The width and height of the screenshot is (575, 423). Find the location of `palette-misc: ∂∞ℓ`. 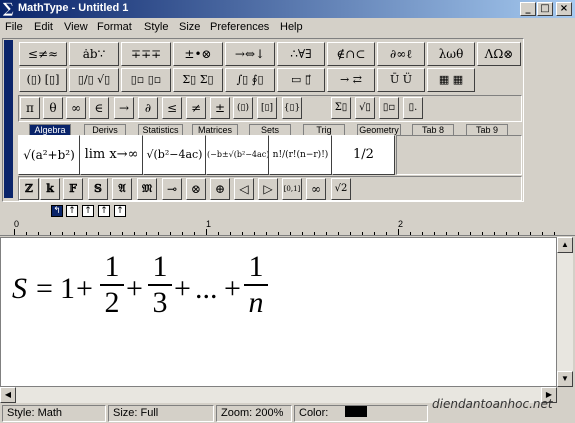

palette-misc: ∂∞ℓ is located at coordinates (401, 54).